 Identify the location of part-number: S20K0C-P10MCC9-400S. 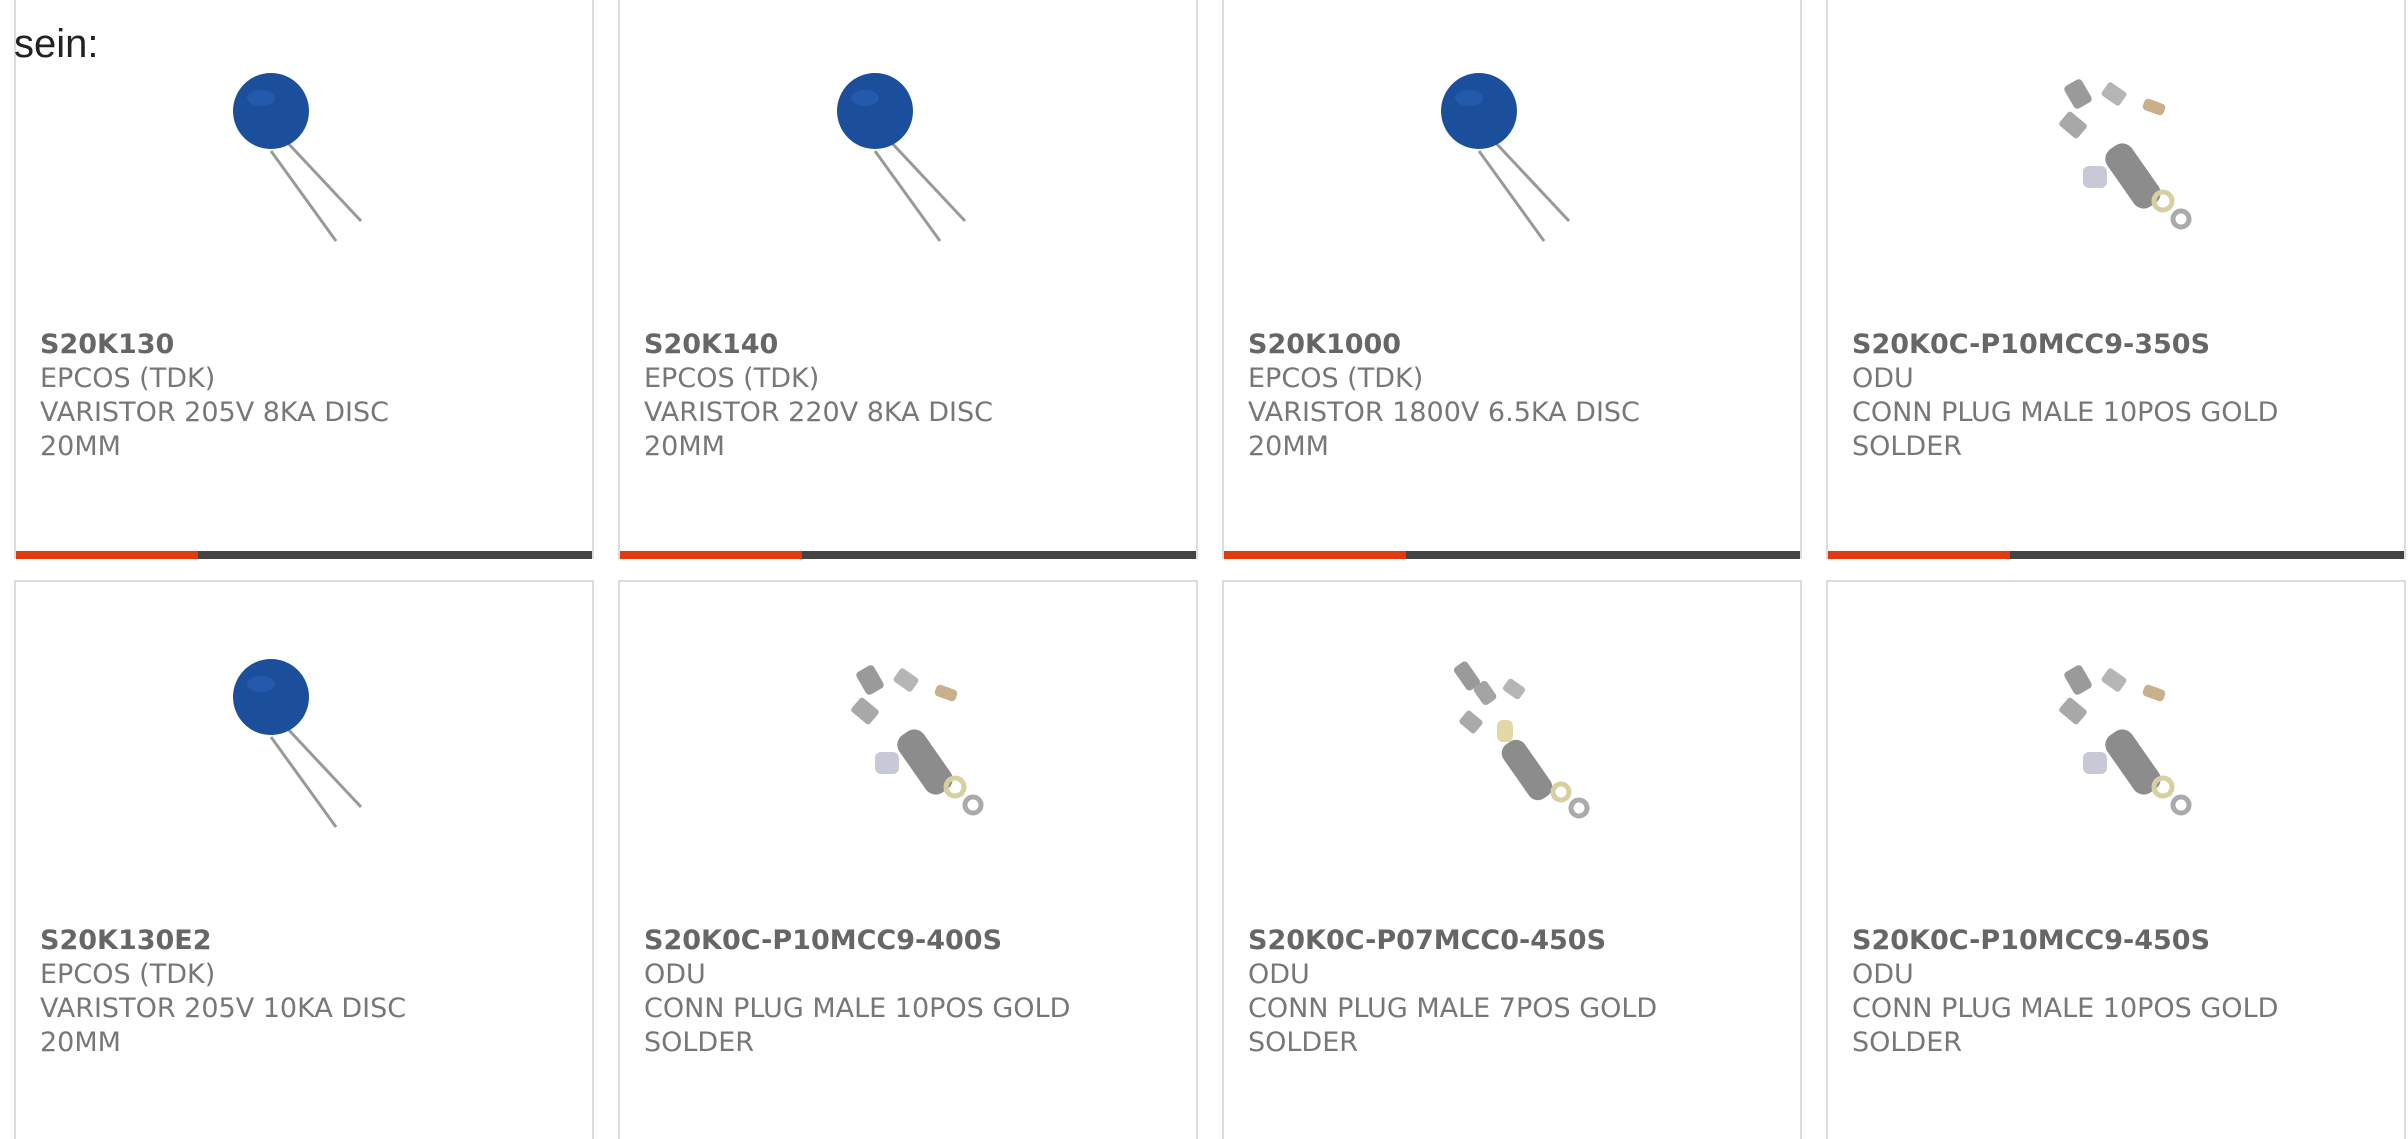
(904, 941).